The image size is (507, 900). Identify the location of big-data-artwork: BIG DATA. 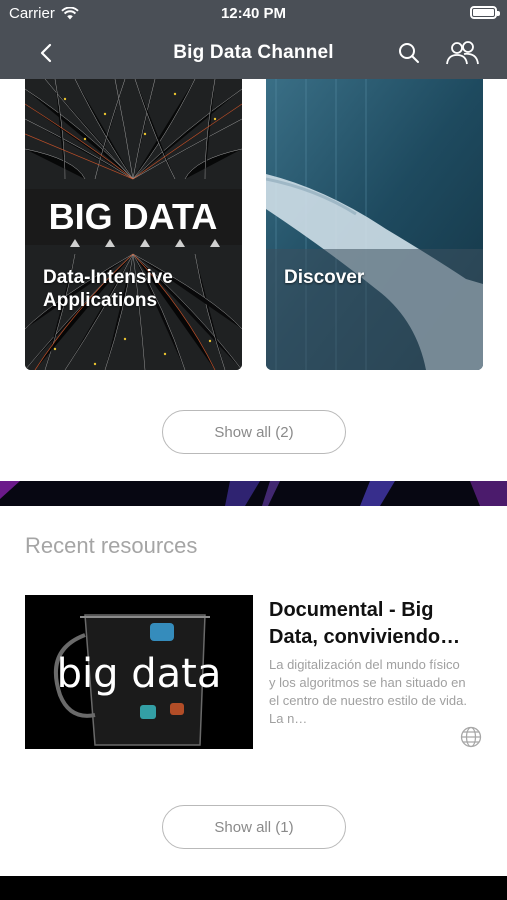
(133, 224).